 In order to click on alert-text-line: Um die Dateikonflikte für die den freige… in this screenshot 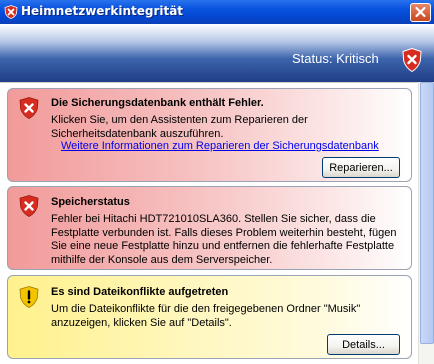, I will do `click(206, 309)`.